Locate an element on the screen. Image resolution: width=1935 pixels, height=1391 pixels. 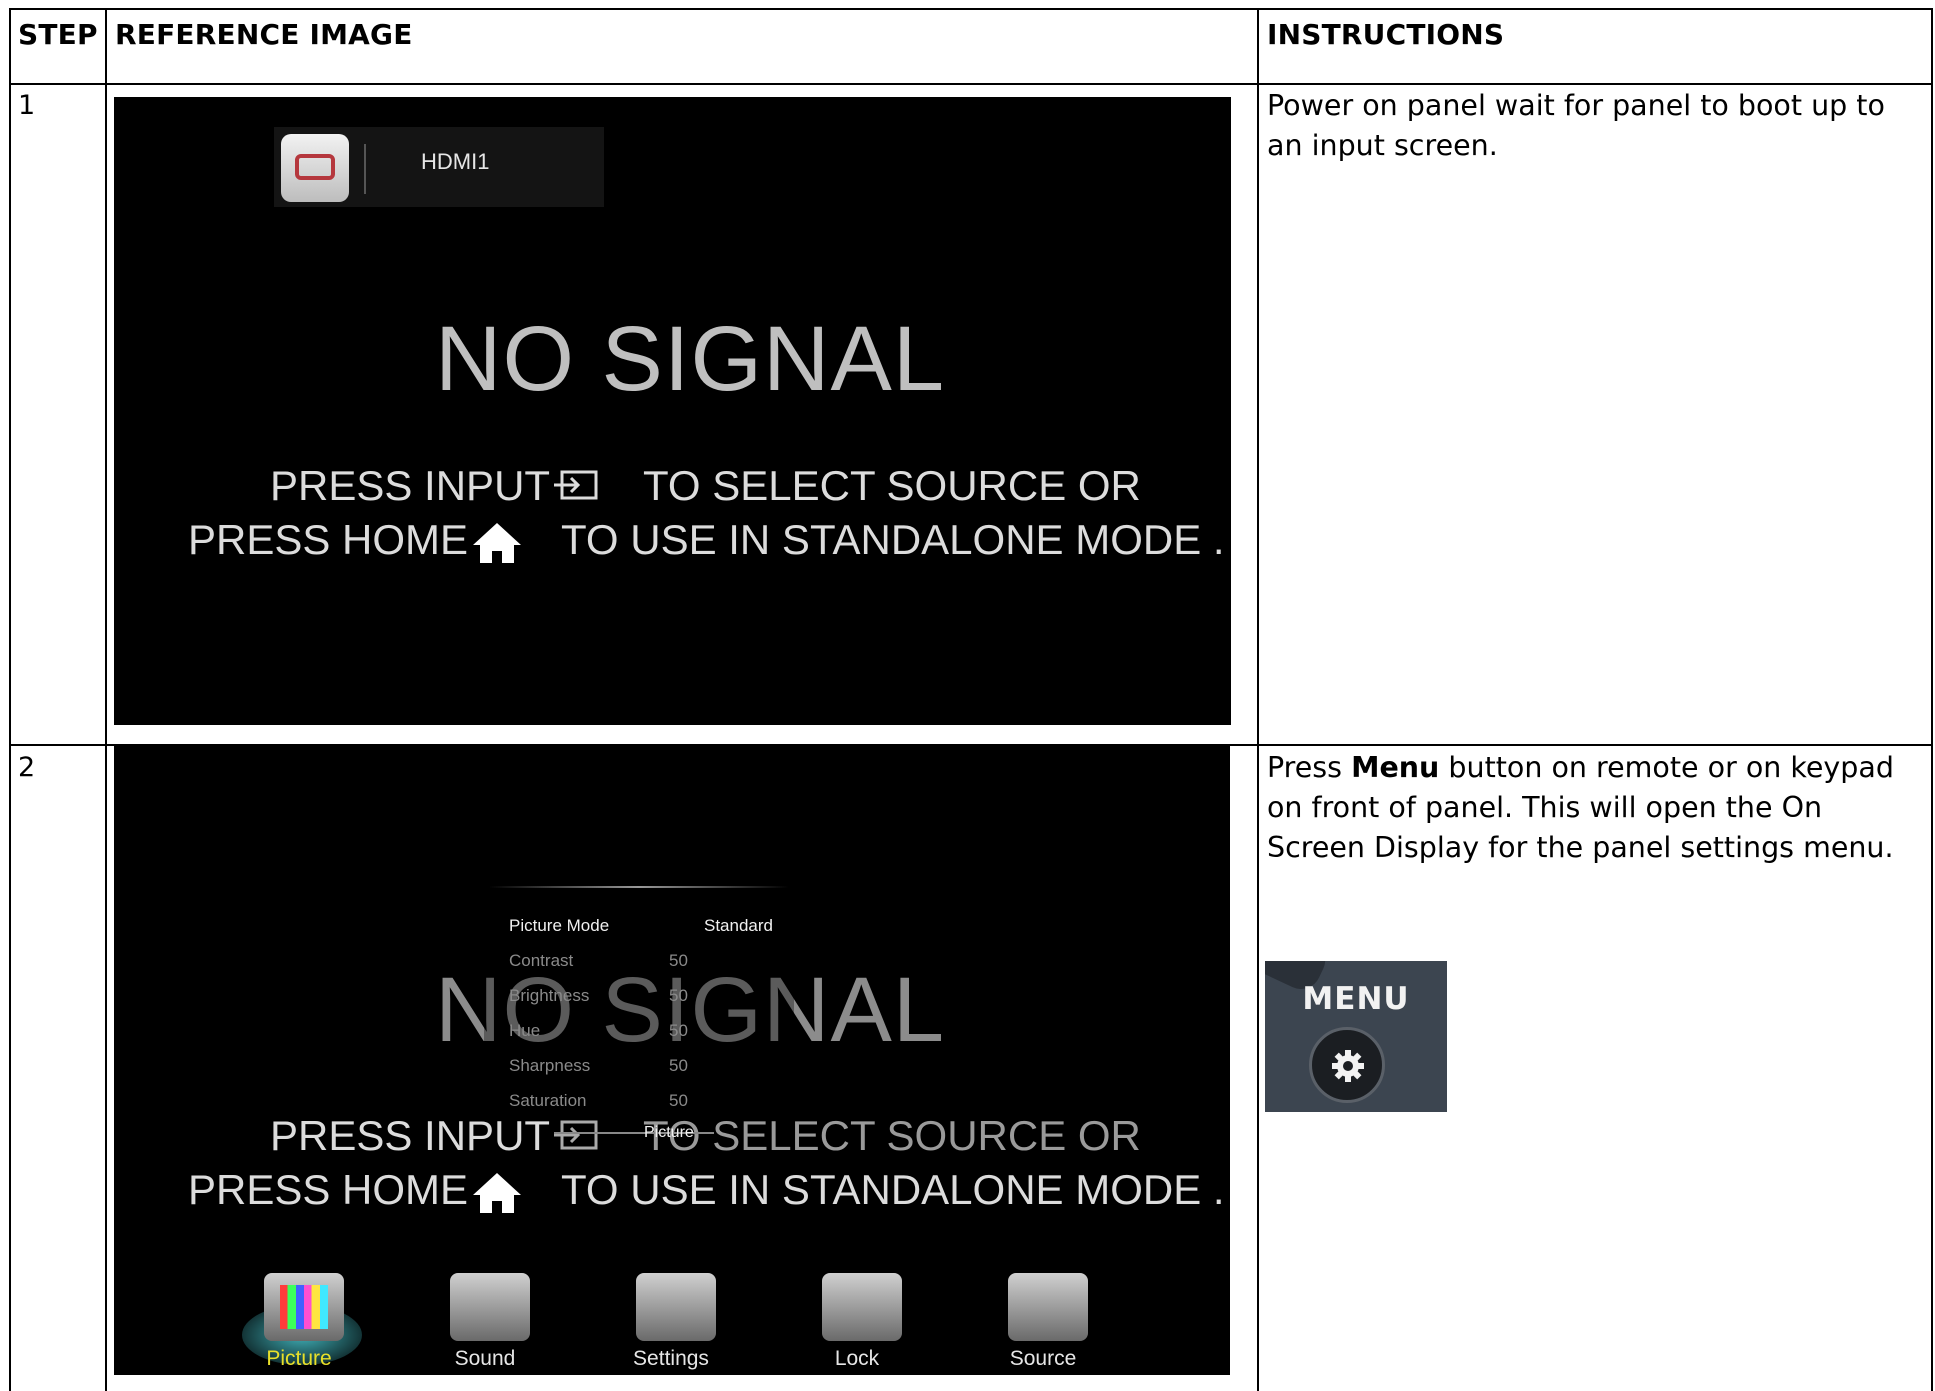
osd-row-label: Contrast is located at coordinates (541, 961).